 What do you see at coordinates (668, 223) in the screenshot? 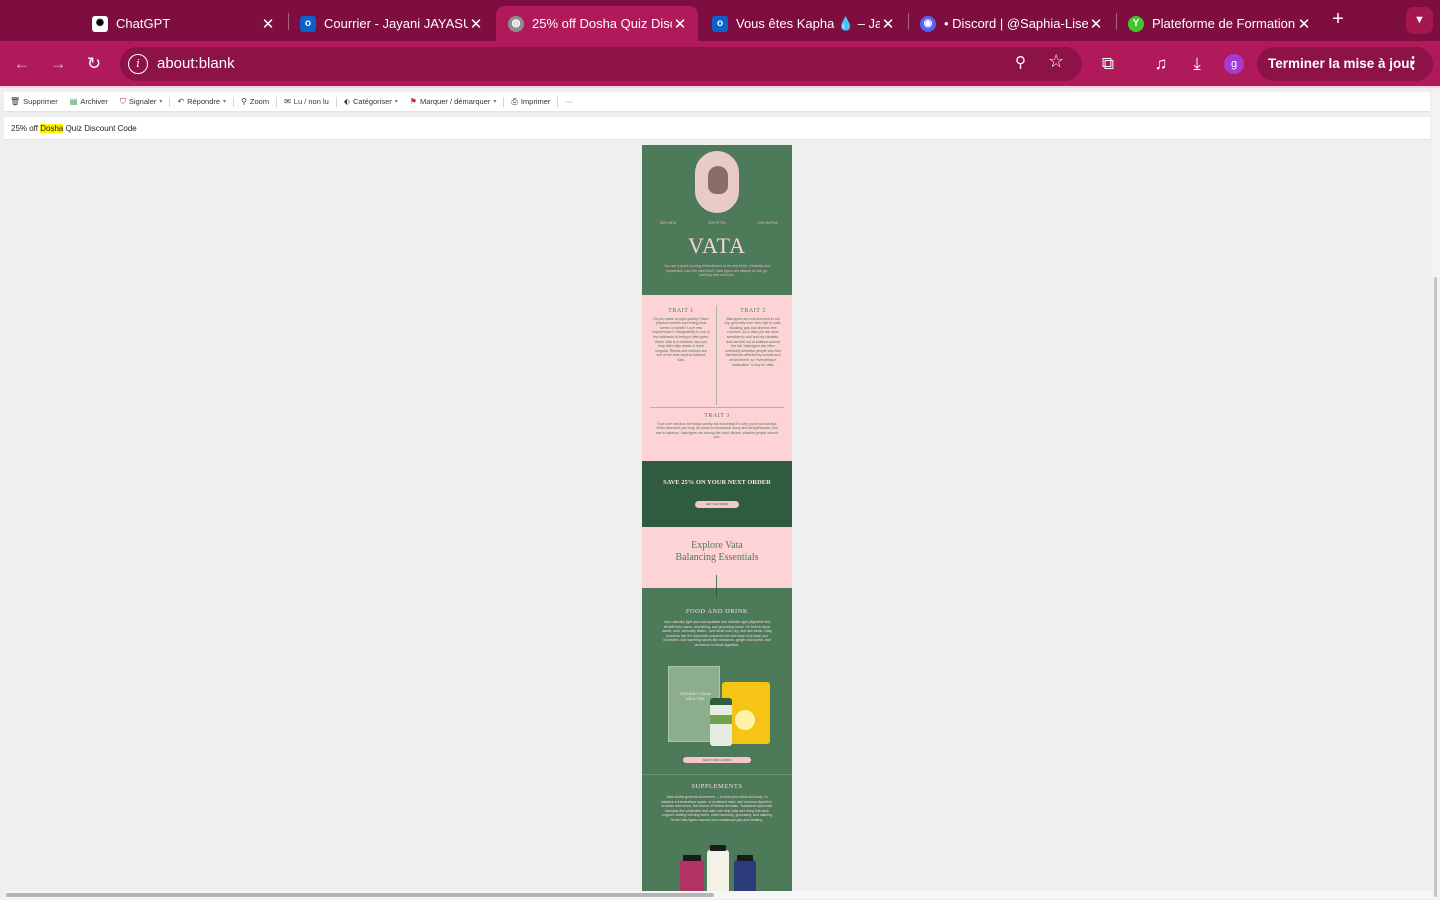
I see `dosha-percent-left: 50% VATA` at bounding box center [668, 223].